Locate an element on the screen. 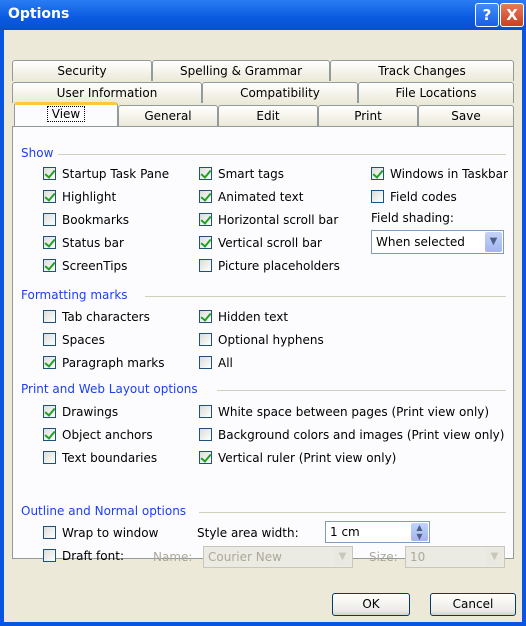 Image resolution: width=526 pixels, height=626 pixels. tab-save: Save is located at coordinates (466, 115).